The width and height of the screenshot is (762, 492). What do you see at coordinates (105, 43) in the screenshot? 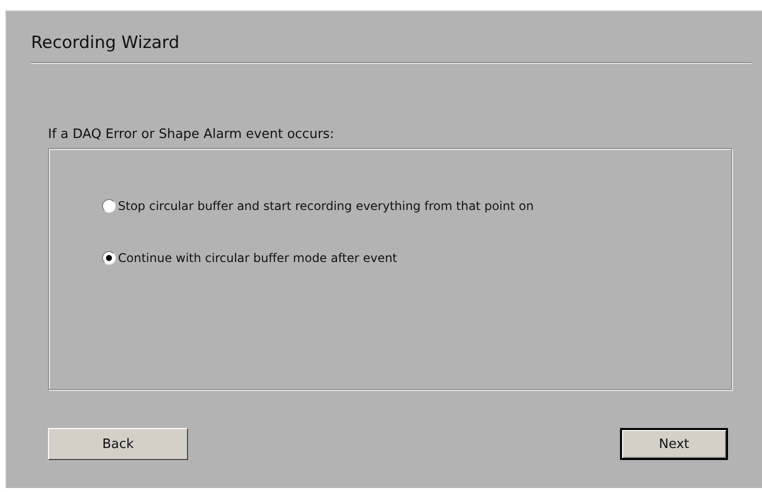
I see `window-title: Recording Wizard` at bounding box center [105, 43].